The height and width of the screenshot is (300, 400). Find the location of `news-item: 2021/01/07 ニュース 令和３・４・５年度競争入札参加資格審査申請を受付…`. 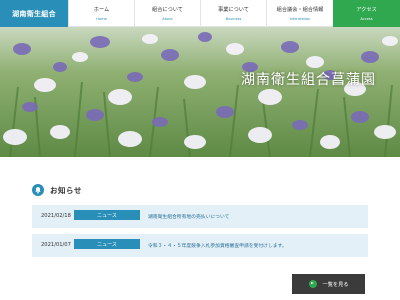

news-item: 2021/01/07 ニュース 令和３・４・５年度競争入札参加資格審査申請を受付… is located at coordinates (200, 245).